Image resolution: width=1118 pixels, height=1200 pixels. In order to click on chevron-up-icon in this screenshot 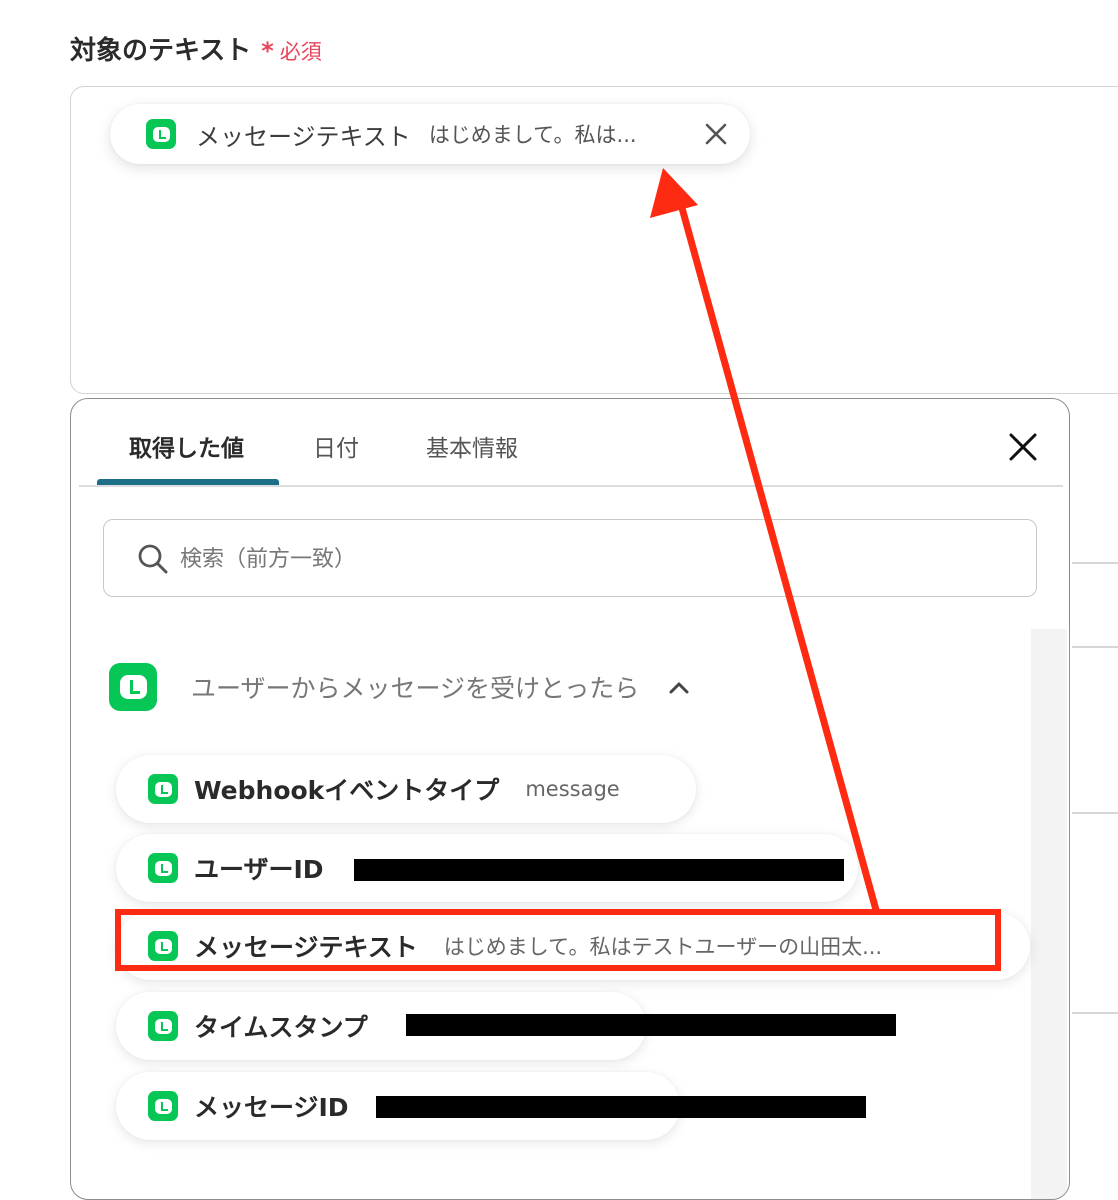, I will do `click(679, 687)`.